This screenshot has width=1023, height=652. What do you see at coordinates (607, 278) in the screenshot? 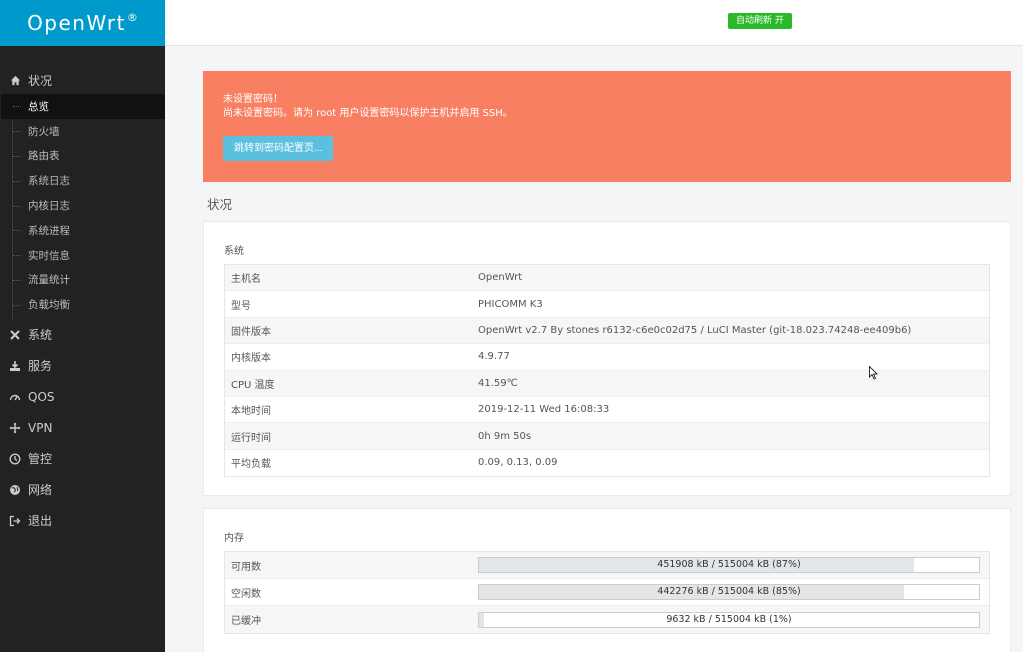
I see `table-row: 主机名 OpenWrt` at bounding box center [607, 278].